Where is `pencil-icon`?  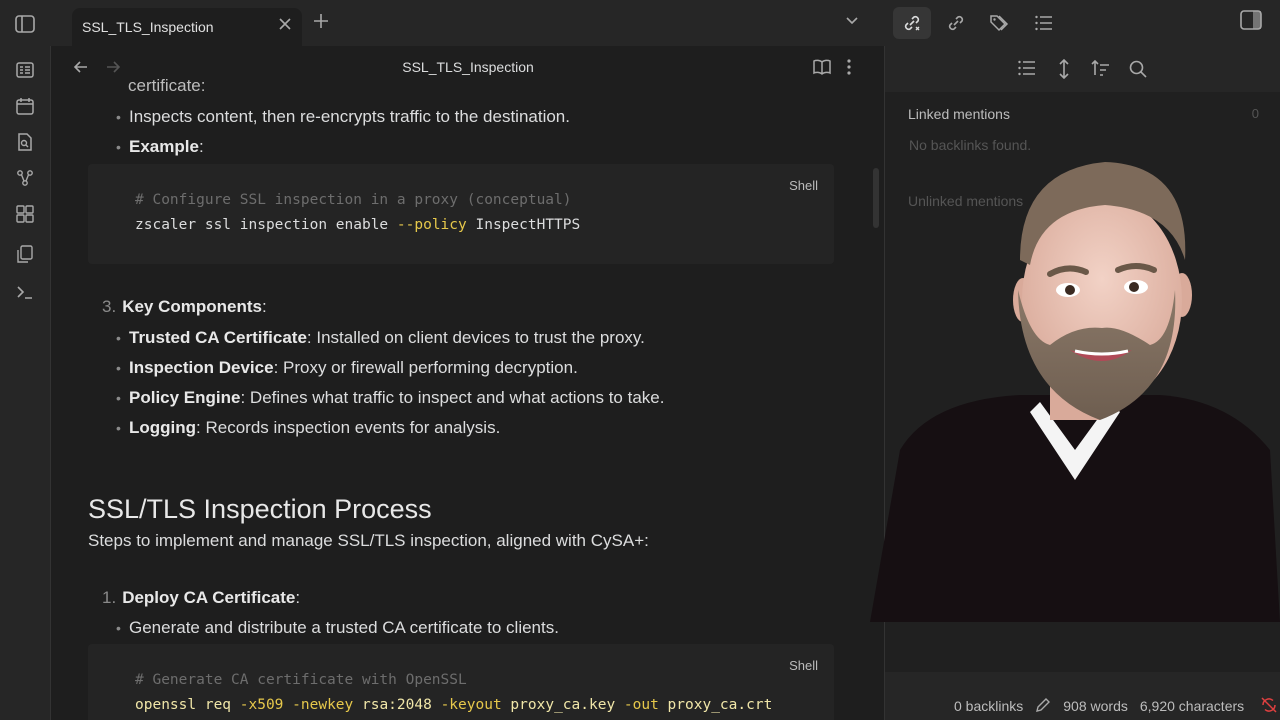 pencil-icon is located at coordinates (1043, 706).